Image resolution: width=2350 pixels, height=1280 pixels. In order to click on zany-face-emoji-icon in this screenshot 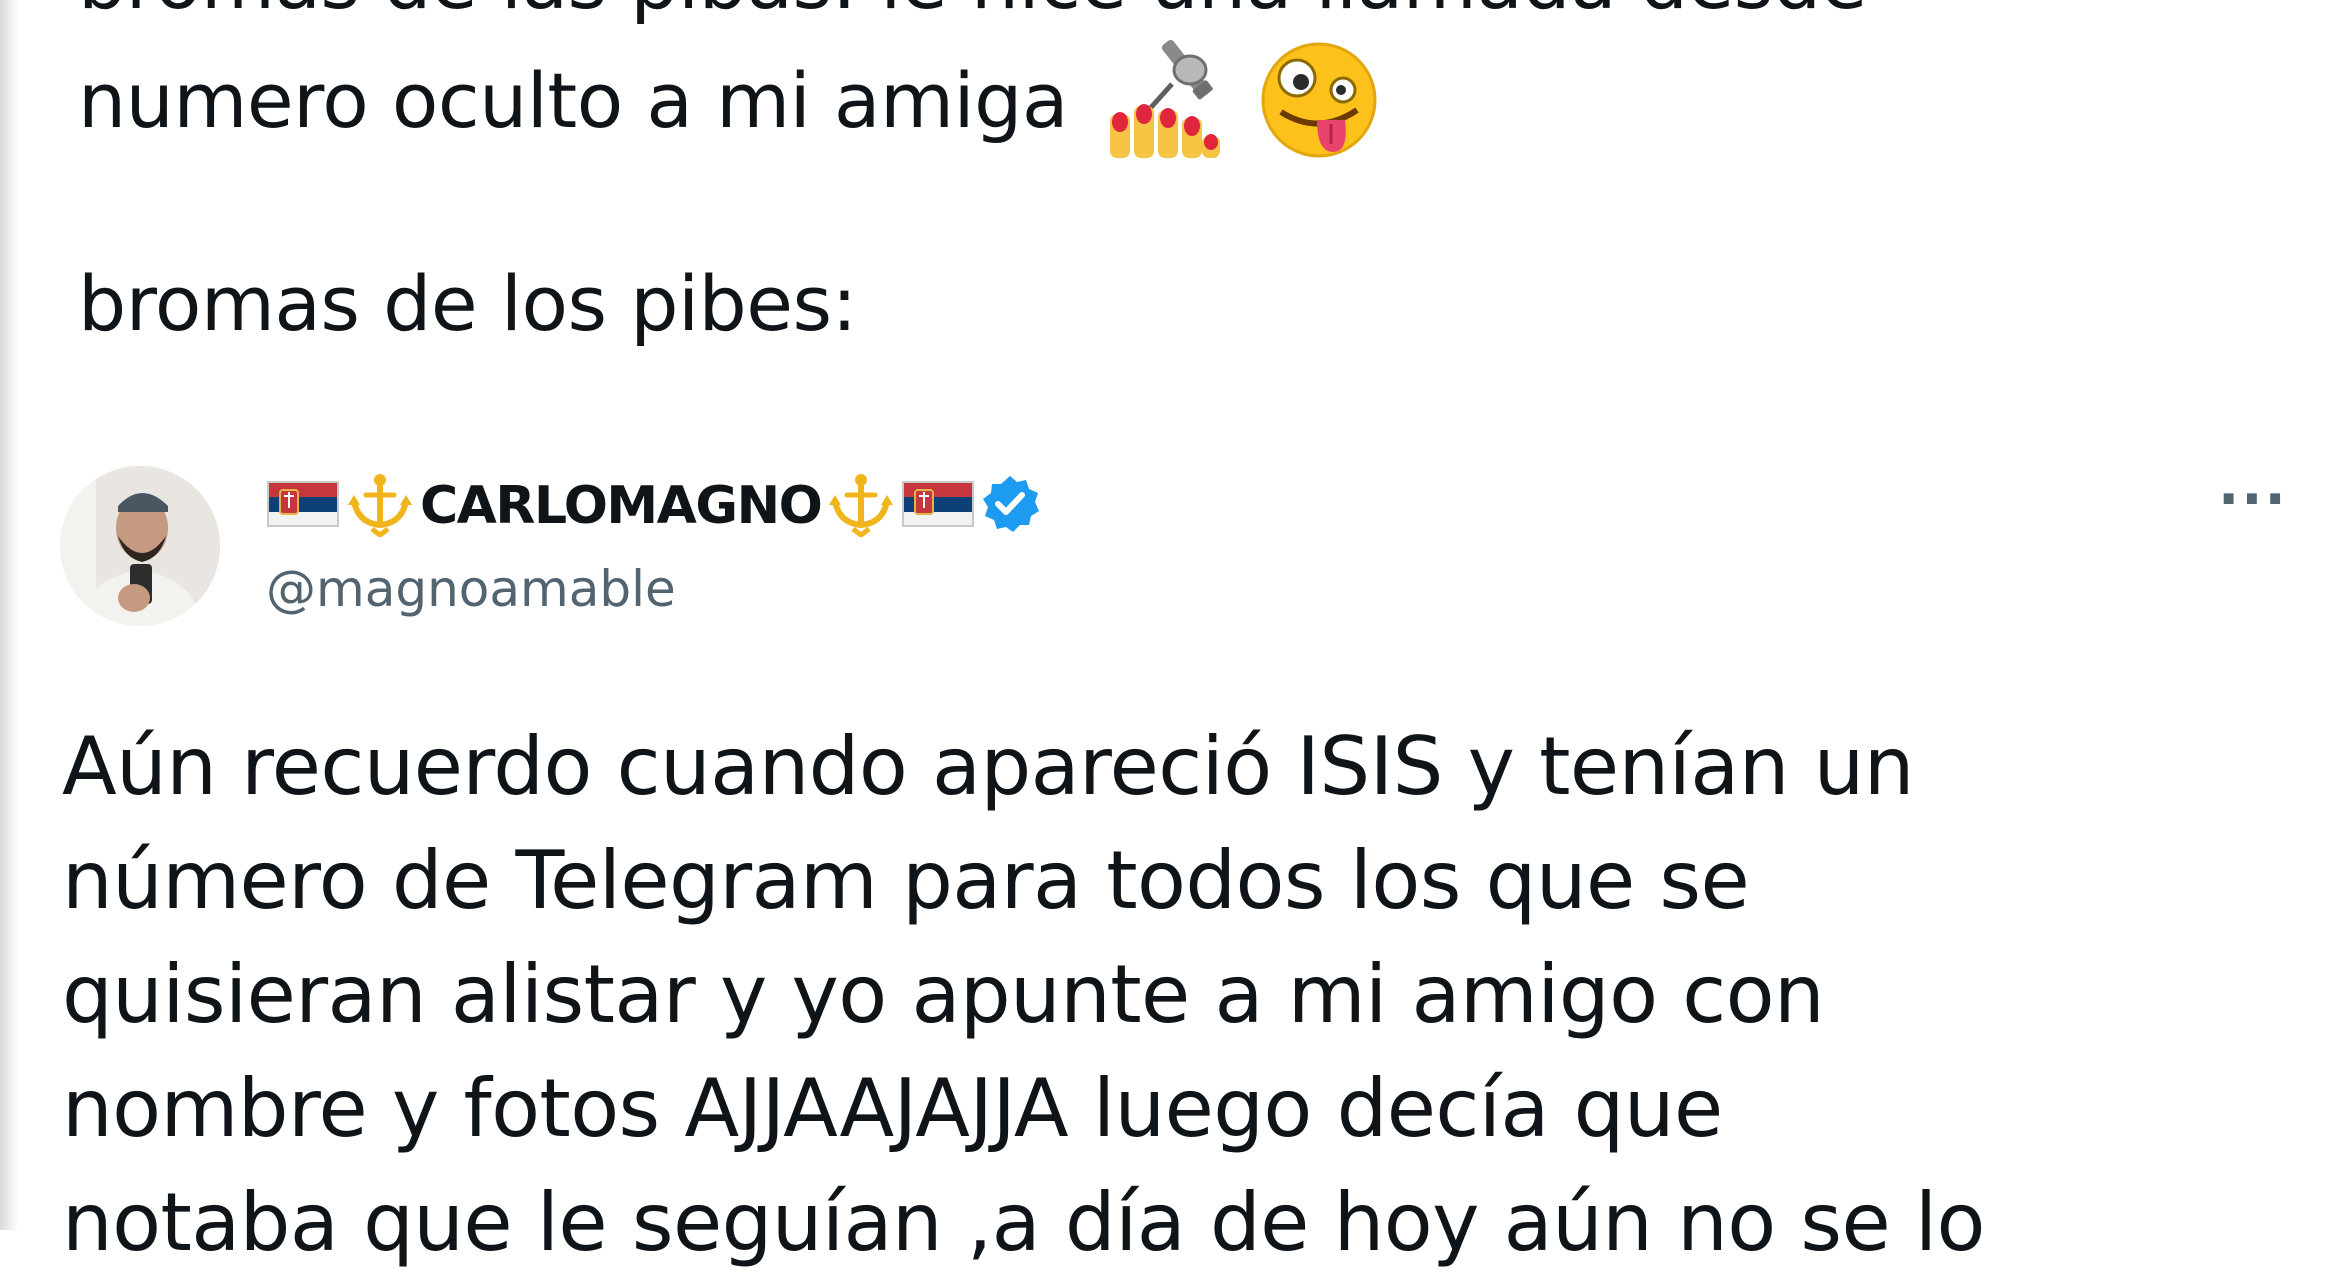, I will do `click(1319, 106)`.